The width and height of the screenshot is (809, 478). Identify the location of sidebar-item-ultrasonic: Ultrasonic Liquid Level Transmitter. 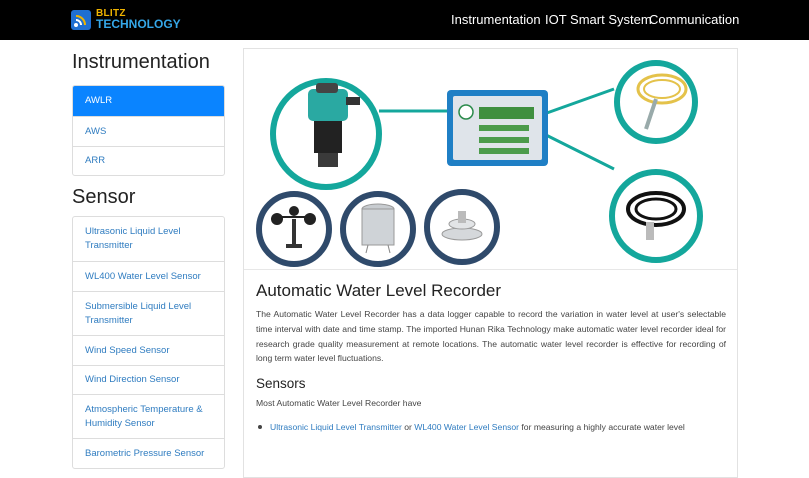
(148, 239).